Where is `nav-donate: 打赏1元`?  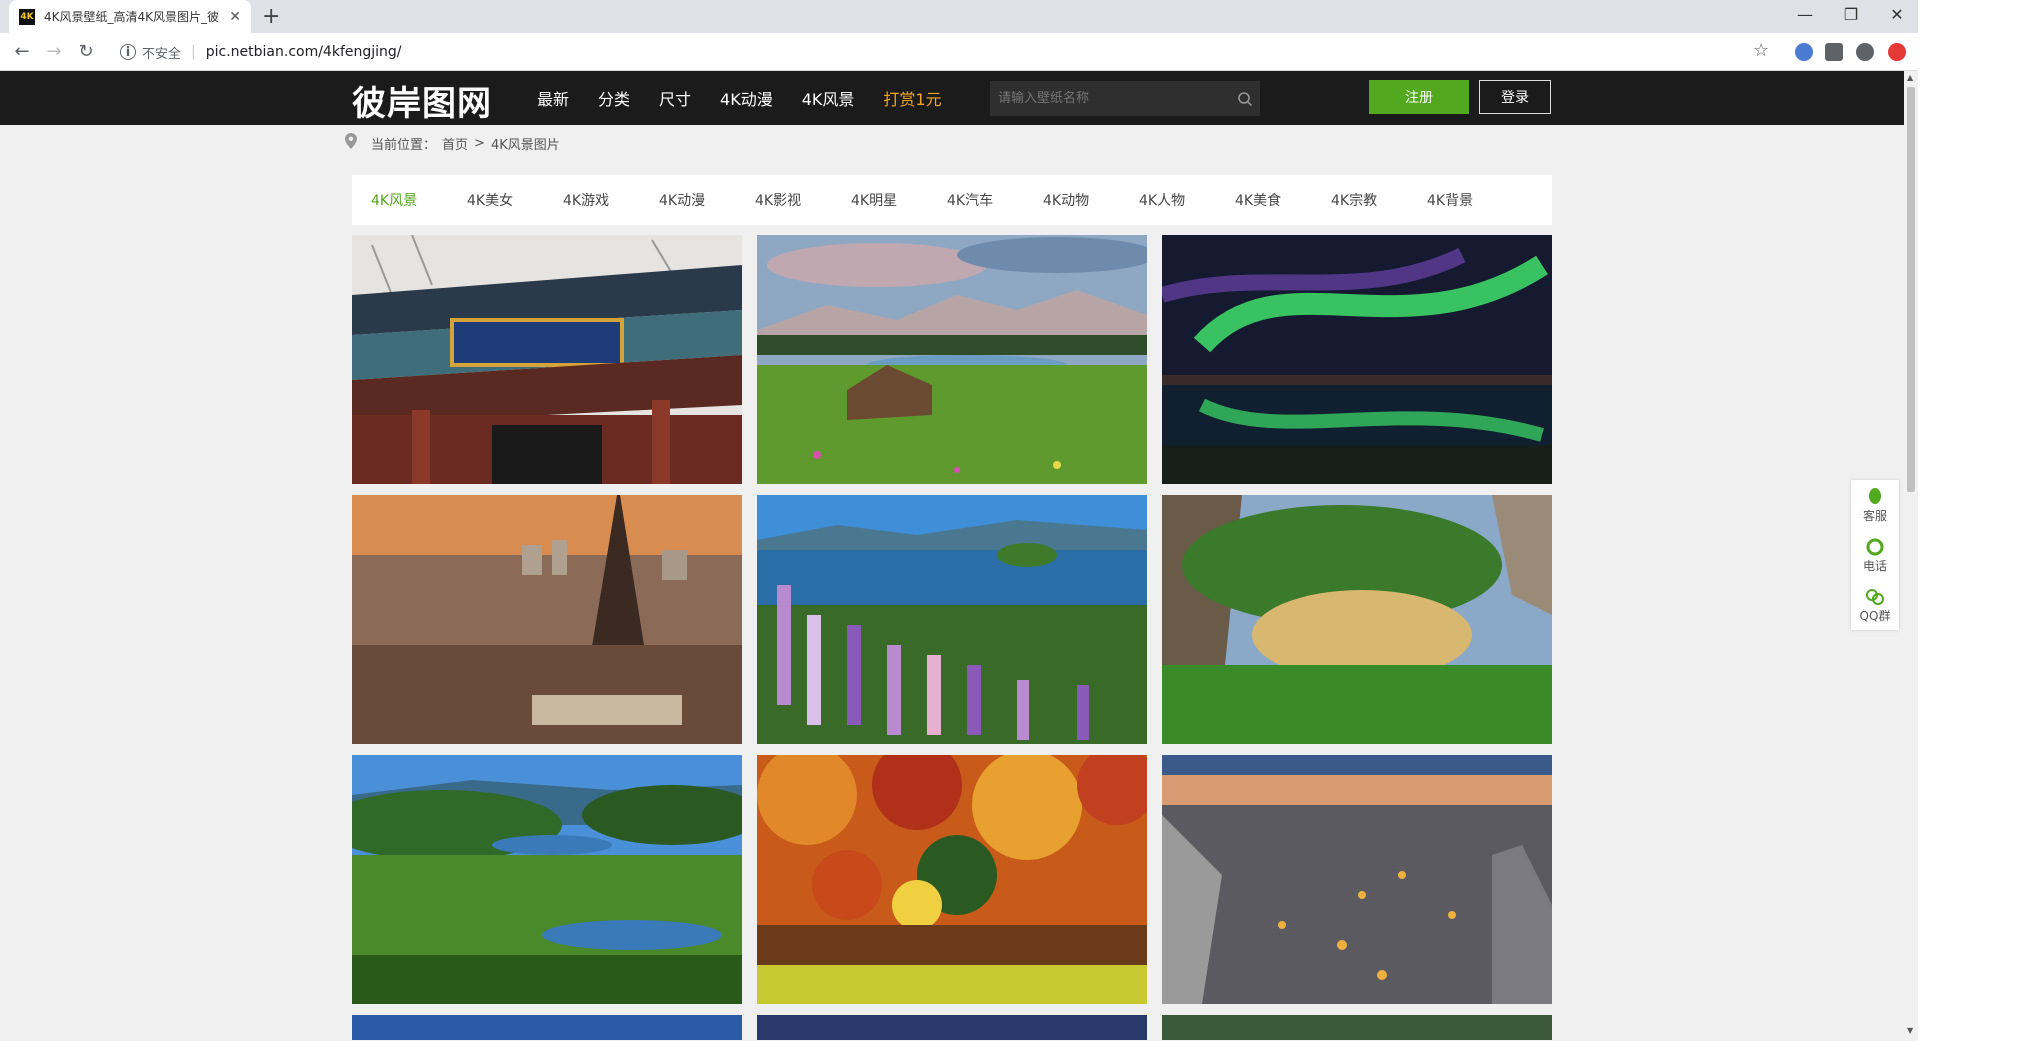 nav-donate: 打赏1元 is located at coordinates (912, 98).